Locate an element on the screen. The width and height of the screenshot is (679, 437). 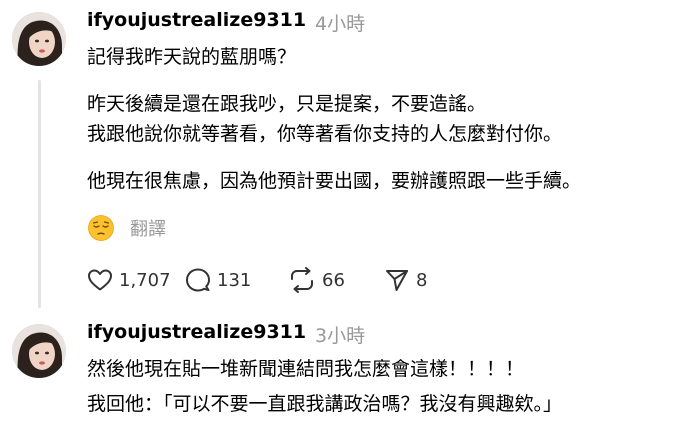
repost-count: 66 is located at coordinates (333, 280).